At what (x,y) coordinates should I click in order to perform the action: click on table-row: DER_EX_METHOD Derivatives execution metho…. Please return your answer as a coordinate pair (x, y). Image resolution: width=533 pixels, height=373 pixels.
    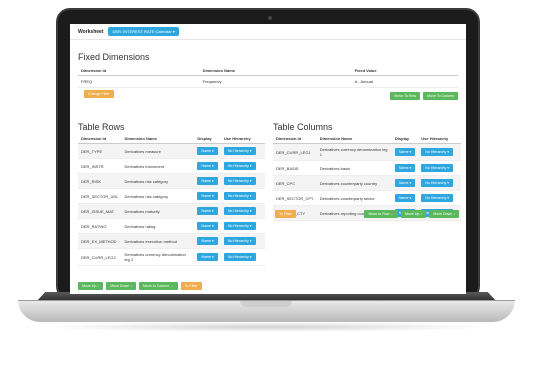
    Looking at the image, I should click on (171, 241).